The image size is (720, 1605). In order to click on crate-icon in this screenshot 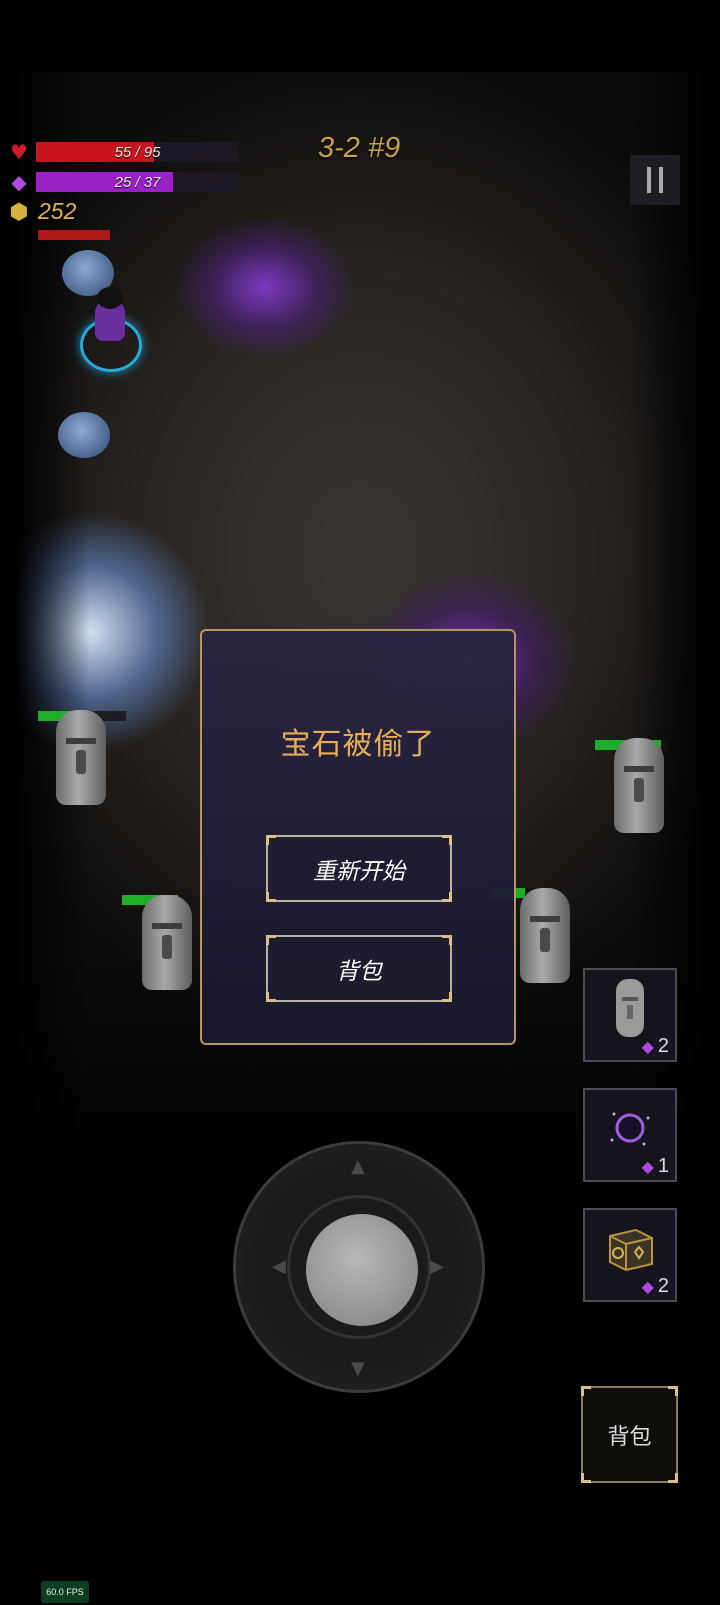, I will do `click(630, 1250)`.